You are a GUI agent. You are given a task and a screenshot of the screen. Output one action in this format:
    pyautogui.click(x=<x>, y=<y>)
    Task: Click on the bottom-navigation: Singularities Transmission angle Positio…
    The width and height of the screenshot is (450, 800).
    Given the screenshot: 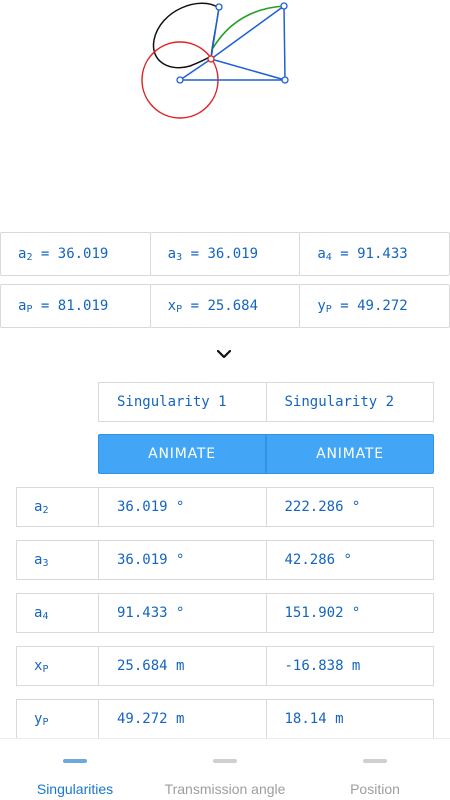 What is the action you would take?
    pyautogui.click(x=225, y=769)
    